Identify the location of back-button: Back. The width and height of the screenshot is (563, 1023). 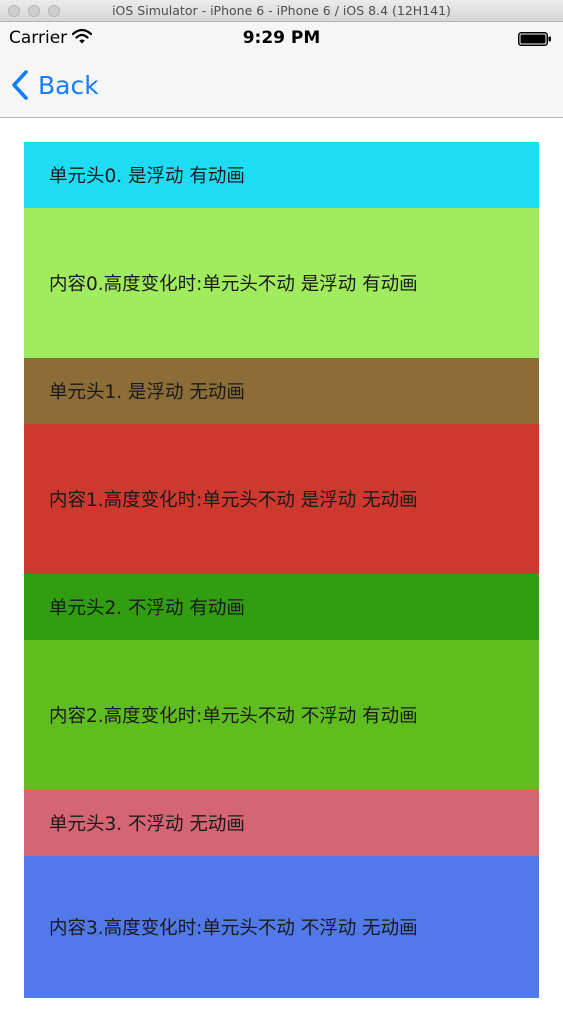
(54, 85).